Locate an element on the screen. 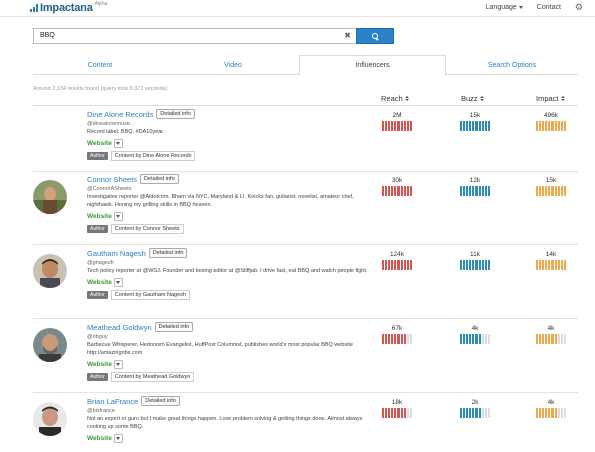 The height and width of the screenshot is (452, 595). reach-column-header: Reach is located at coordinates (395, 98).